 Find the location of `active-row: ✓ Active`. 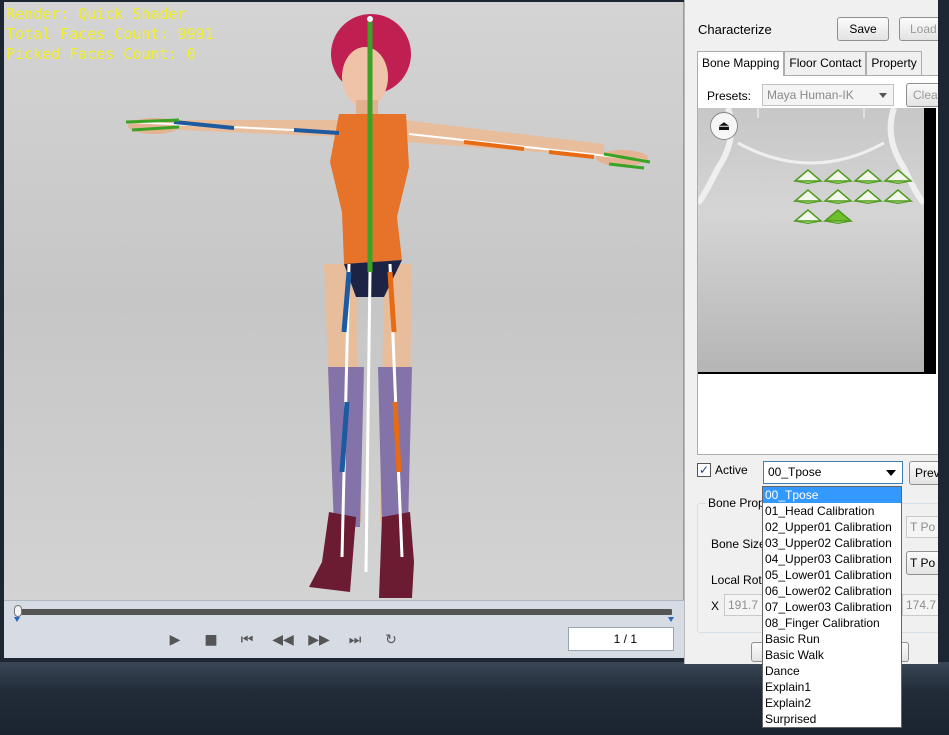

active-row: ✓ Active is located at coordinates (722, 470).